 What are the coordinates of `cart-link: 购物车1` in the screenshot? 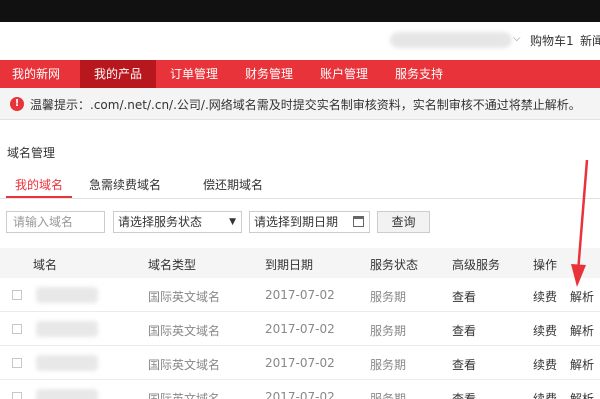 It's located at (552, 40).